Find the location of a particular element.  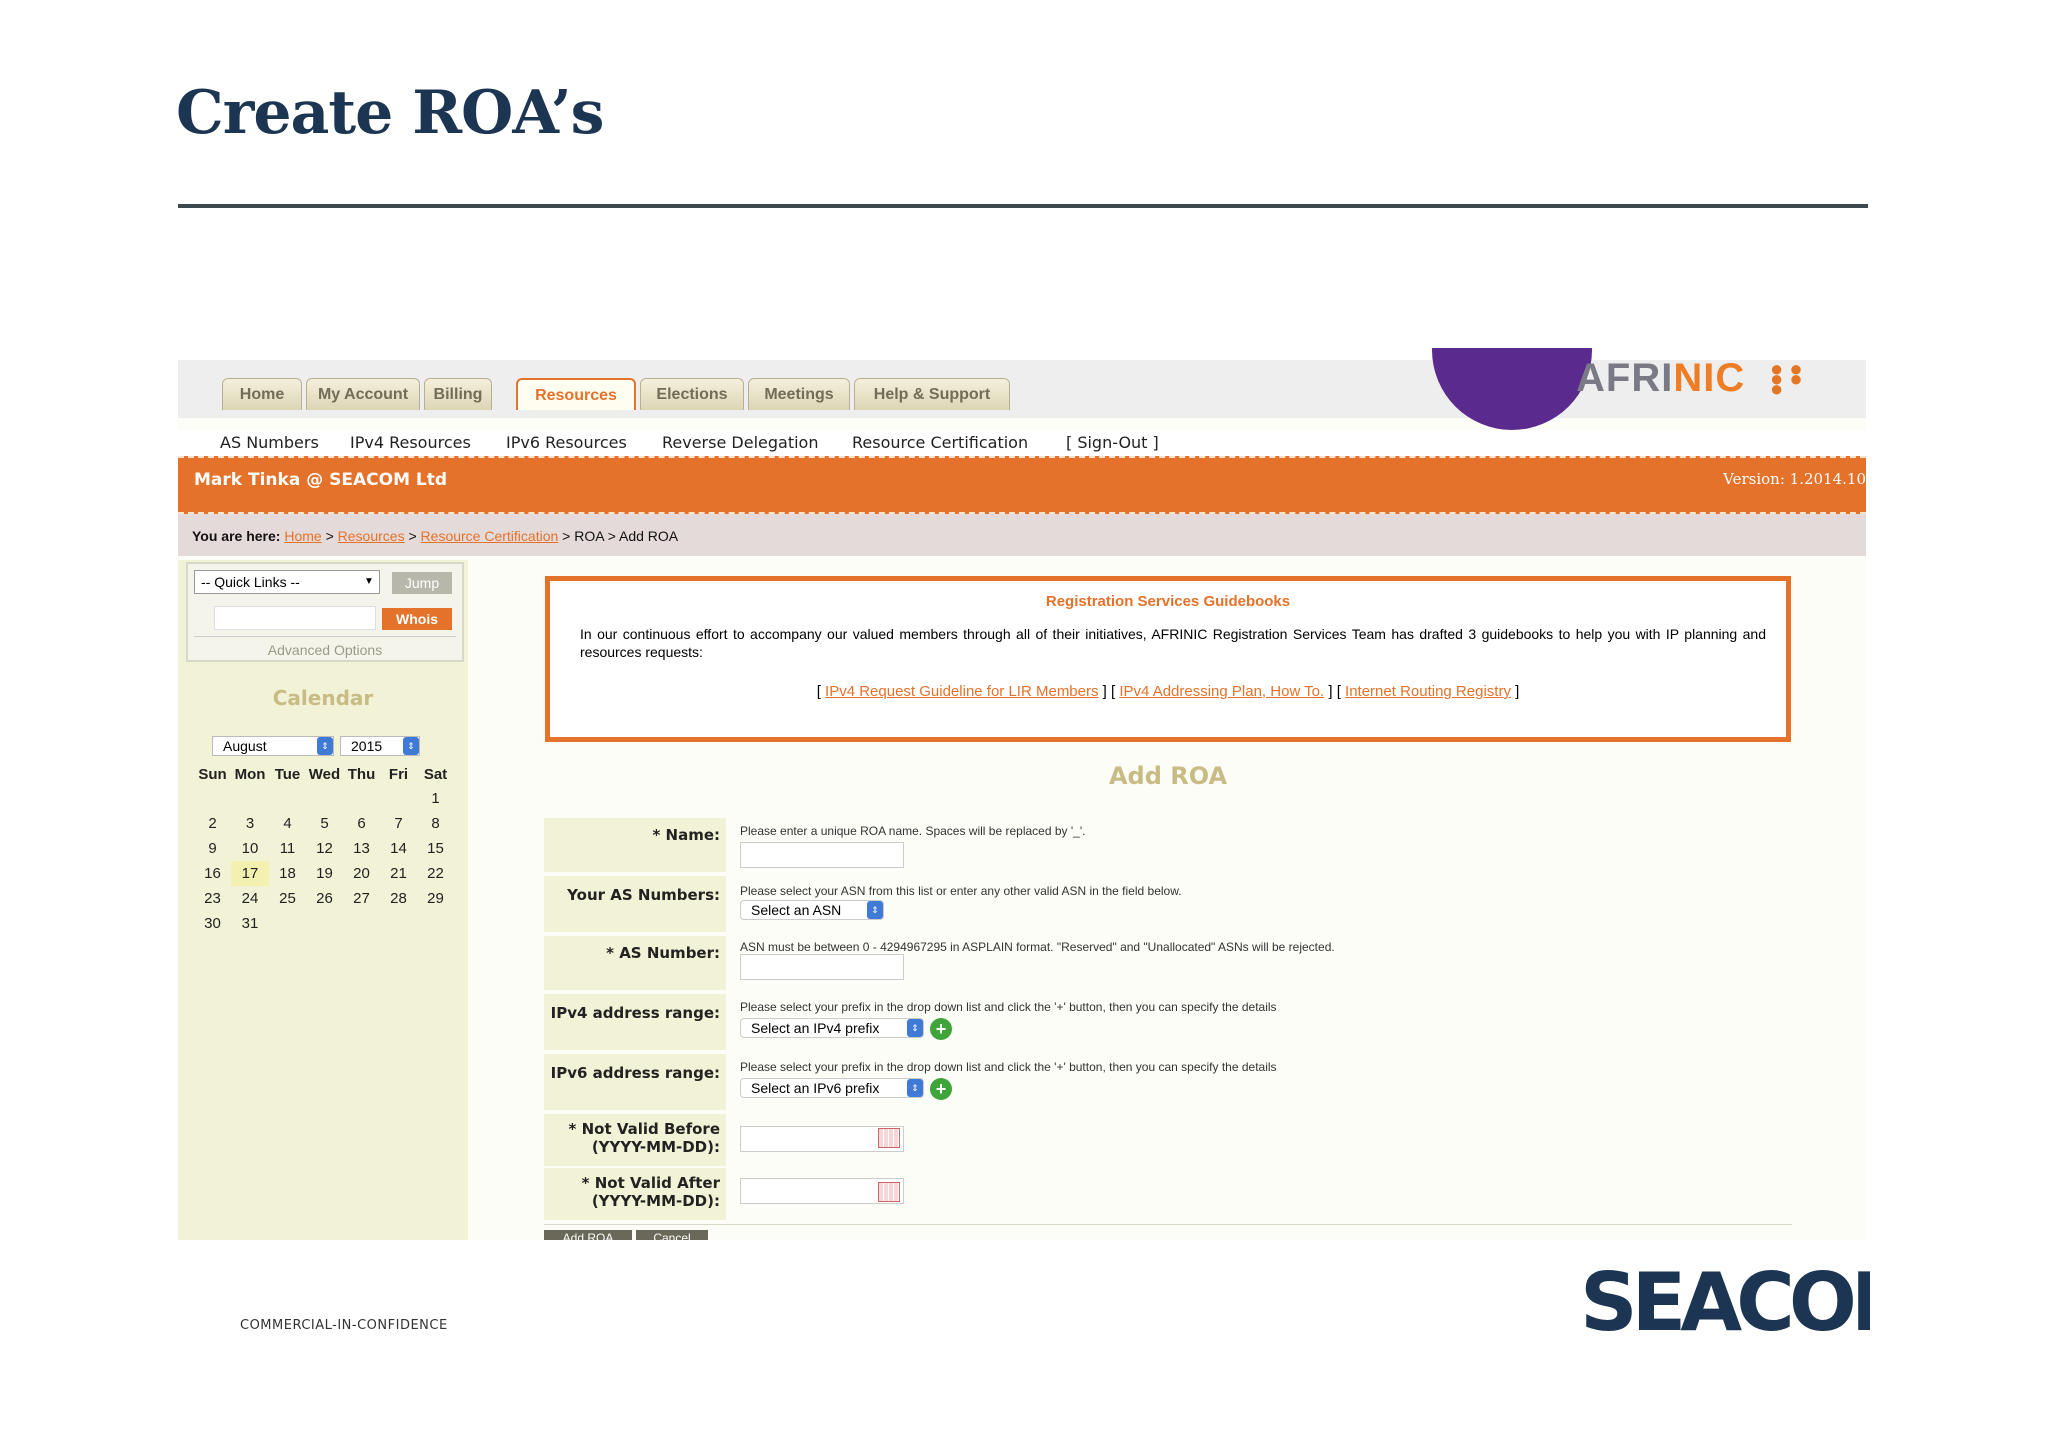

calendar-day: 27 is located at coordinates (361, 898).